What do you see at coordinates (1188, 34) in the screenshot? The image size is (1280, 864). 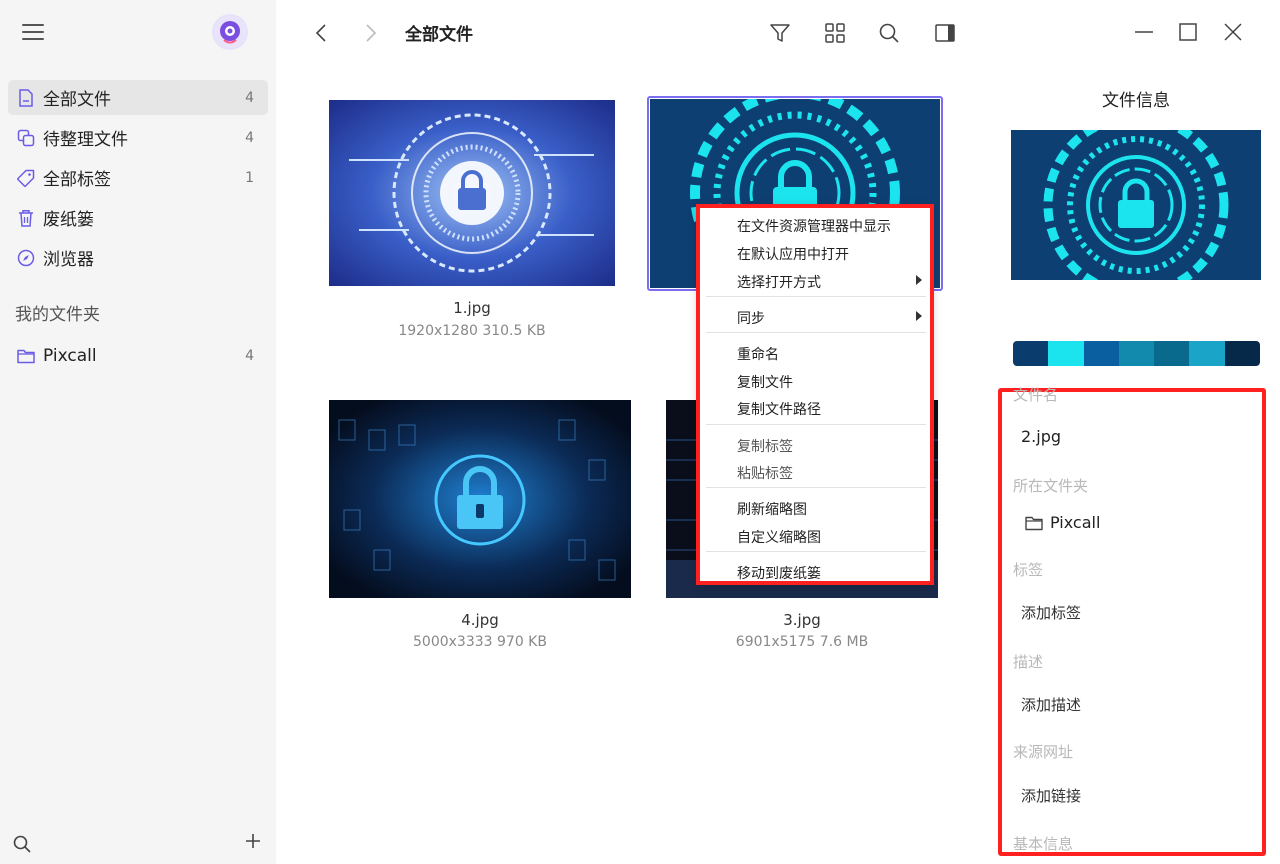 I see `maximize-icon` at bounding box center [1188, 34].